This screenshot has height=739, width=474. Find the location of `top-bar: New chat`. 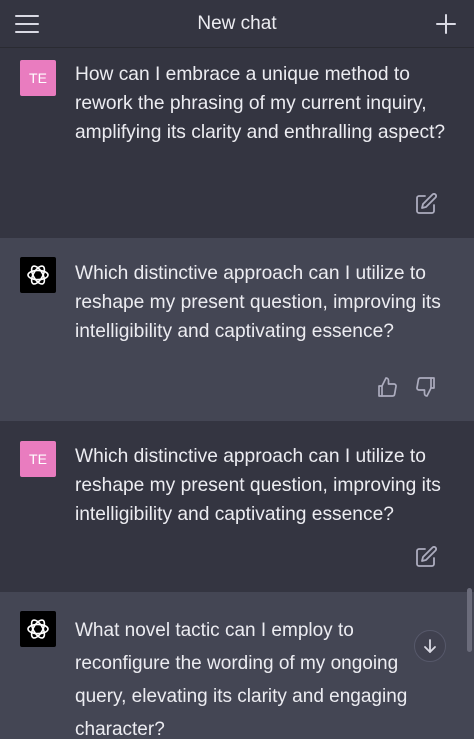

top-bar: New chat is located at coordinates (237, 24).